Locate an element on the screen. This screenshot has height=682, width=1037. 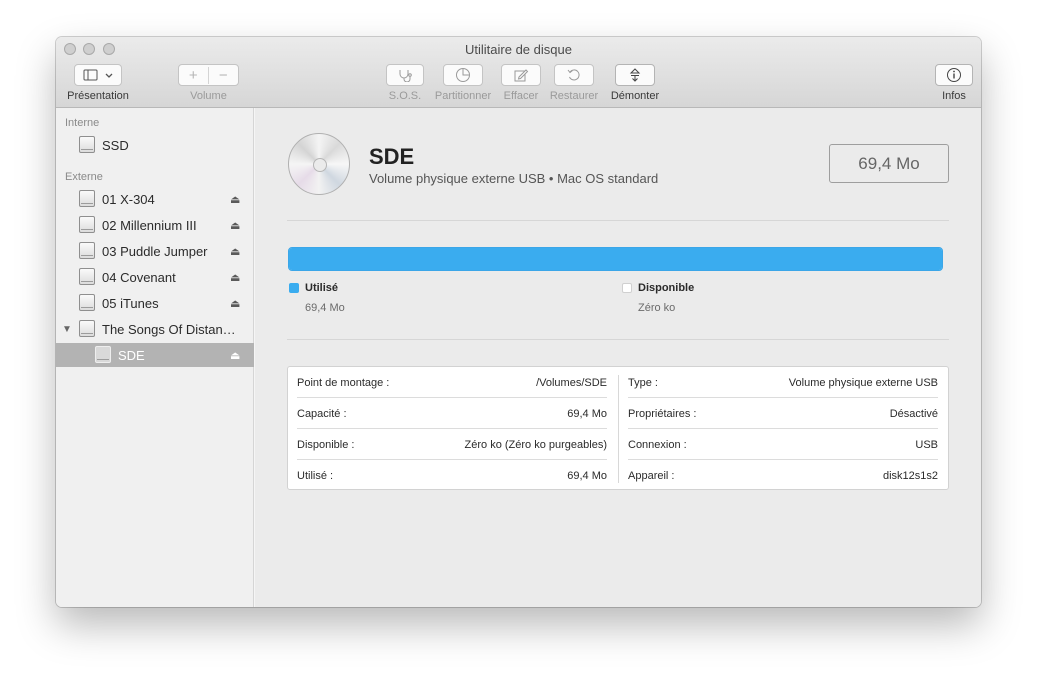
first-aid-button is located at coordinates (405, 75).